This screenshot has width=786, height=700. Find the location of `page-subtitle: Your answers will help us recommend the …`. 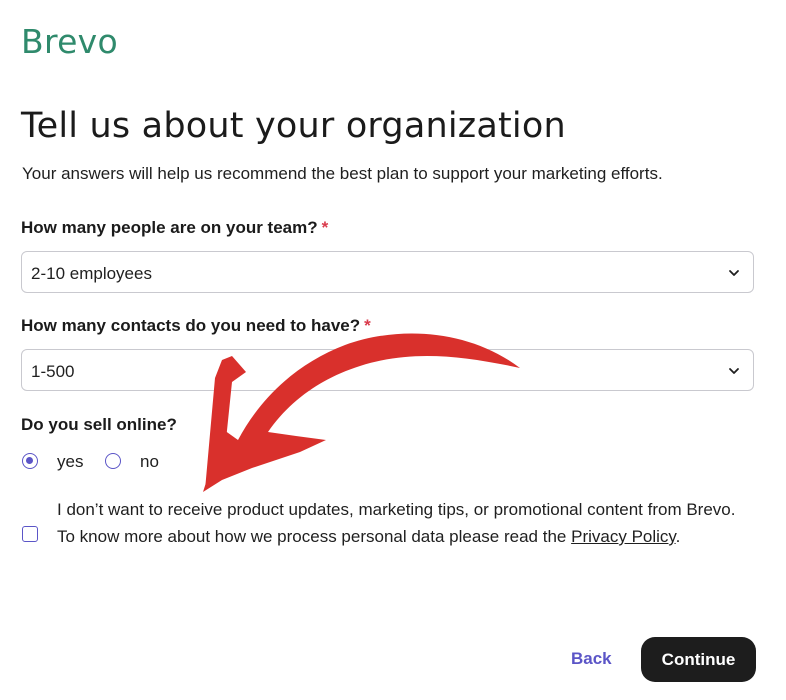

page-subtitle: Your answers will help us recommend the … is located at coordinates (342, 173).